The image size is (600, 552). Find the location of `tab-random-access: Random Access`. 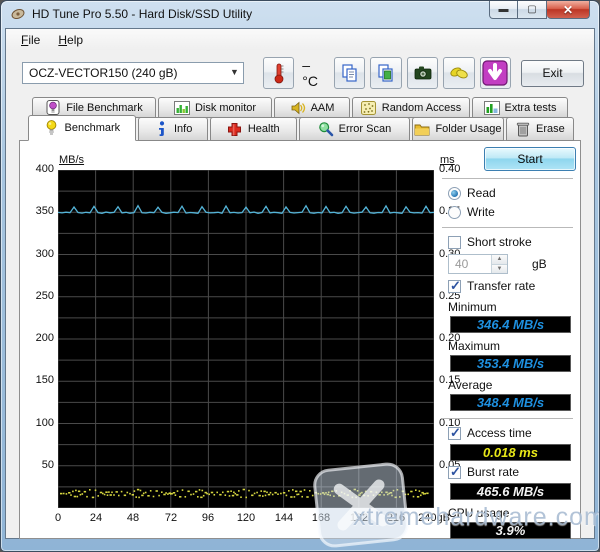

tab-random-access: Random Access is located at coordinates (411, 107).